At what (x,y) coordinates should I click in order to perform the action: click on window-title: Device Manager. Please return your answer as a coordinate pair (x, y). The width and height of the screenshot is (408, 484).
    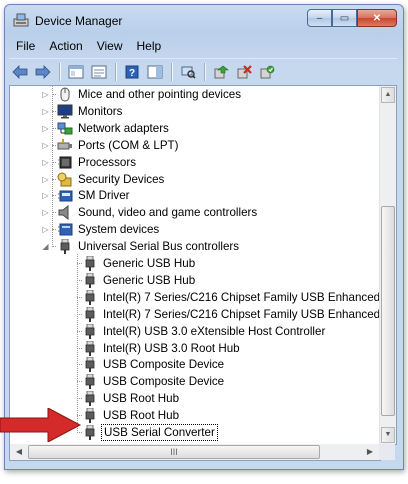
    Looking at the image, I should click on (79, 21).